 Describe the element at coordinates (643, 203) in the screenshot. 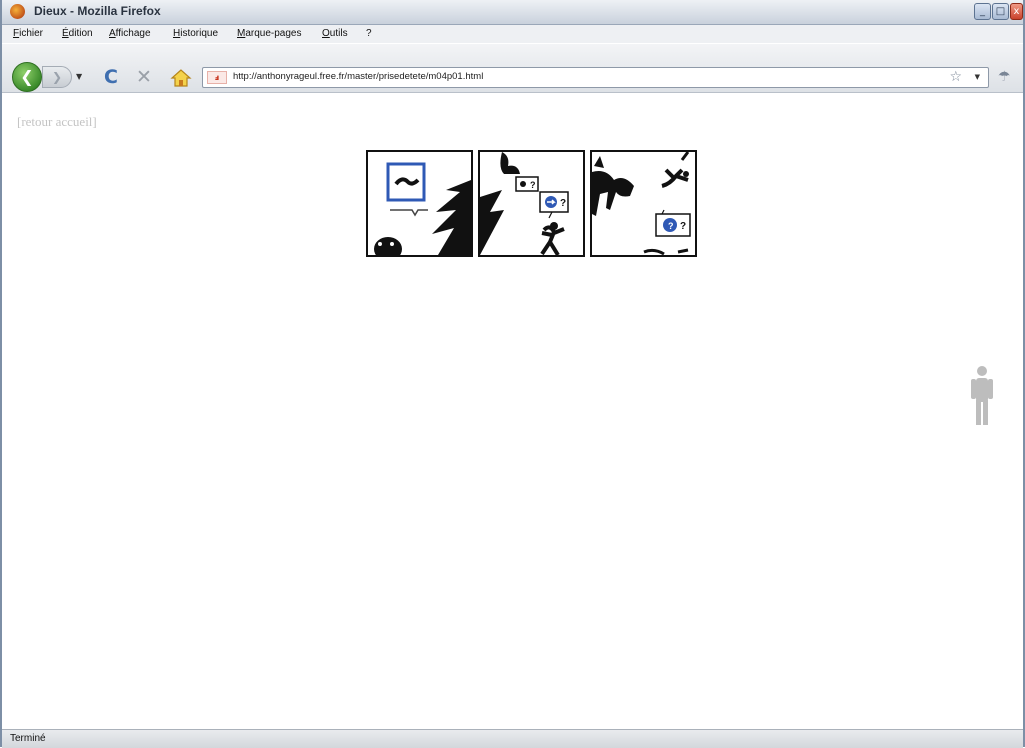

I see `comic-panel-3: ? ?` at that location.